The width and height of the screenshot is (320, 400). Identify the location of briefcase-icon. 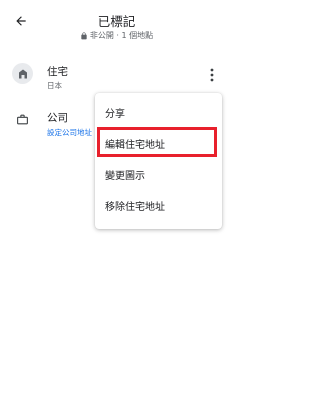
(22, 119).